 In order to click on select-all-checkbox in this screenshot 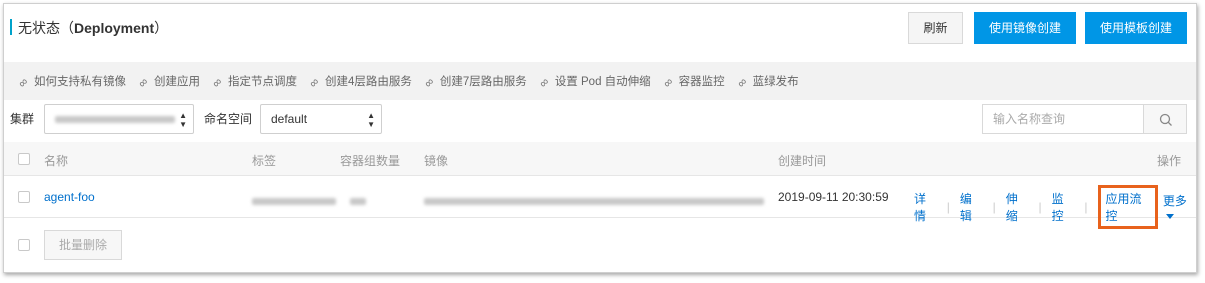, I will do `click(24, 159)`.